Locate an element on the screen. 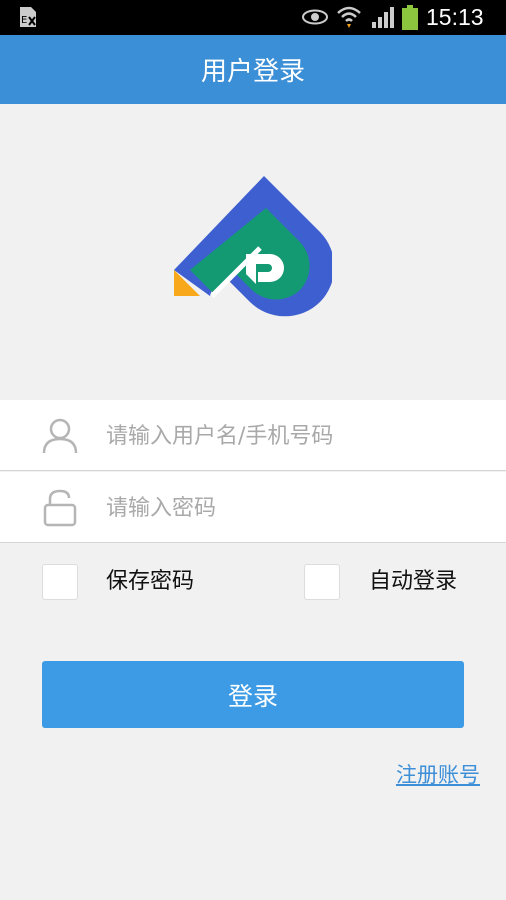 The height and width of the screenshot is (900, 506). username-field-row is located at coordinates (253, 435).